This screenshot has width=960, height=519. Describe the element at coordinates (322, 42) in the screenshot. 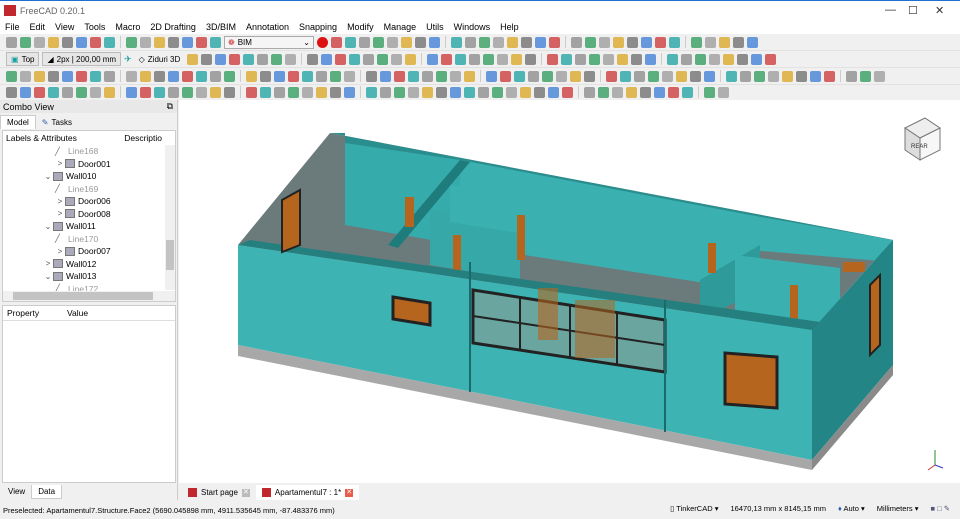

I see `record-macro-icon` at that location.